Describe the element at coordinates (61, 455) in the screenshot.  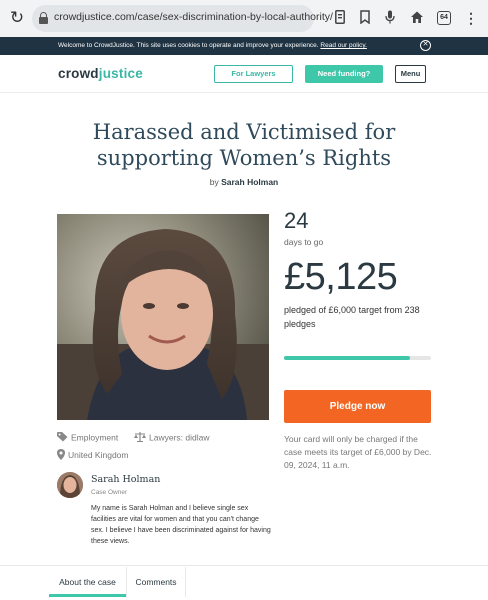
I see `location-pin-icon` at that location.